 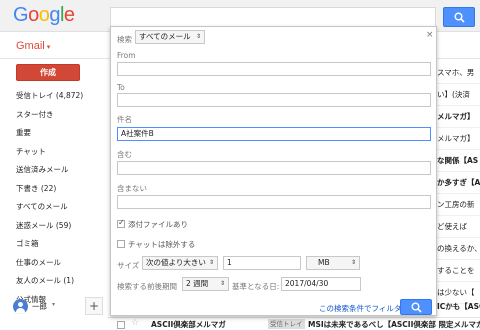 What do you see at coordinates (273, 17) in the screenshot?
I see `search-input` at bounding box center [273, 17].